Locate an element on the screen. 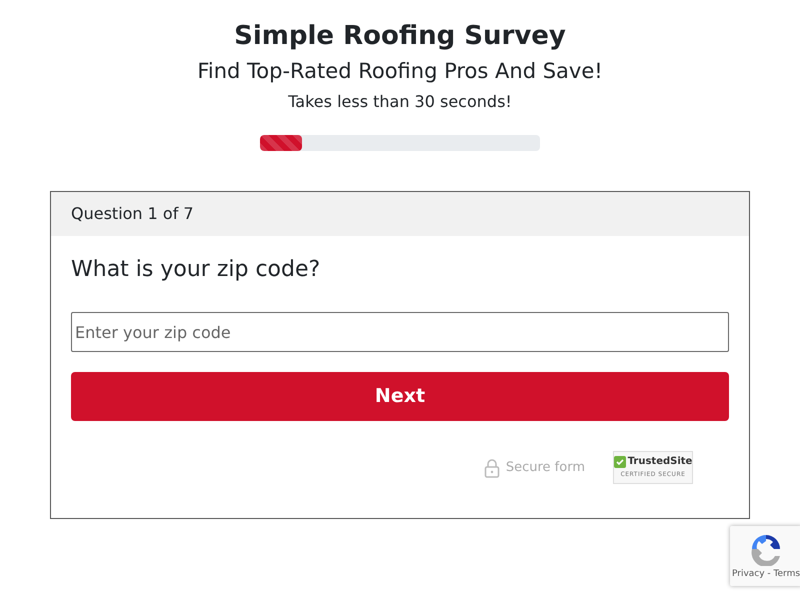 The height and width of the screenshot is (600, 800). next-button: Next is located at coordinates (400, 396).